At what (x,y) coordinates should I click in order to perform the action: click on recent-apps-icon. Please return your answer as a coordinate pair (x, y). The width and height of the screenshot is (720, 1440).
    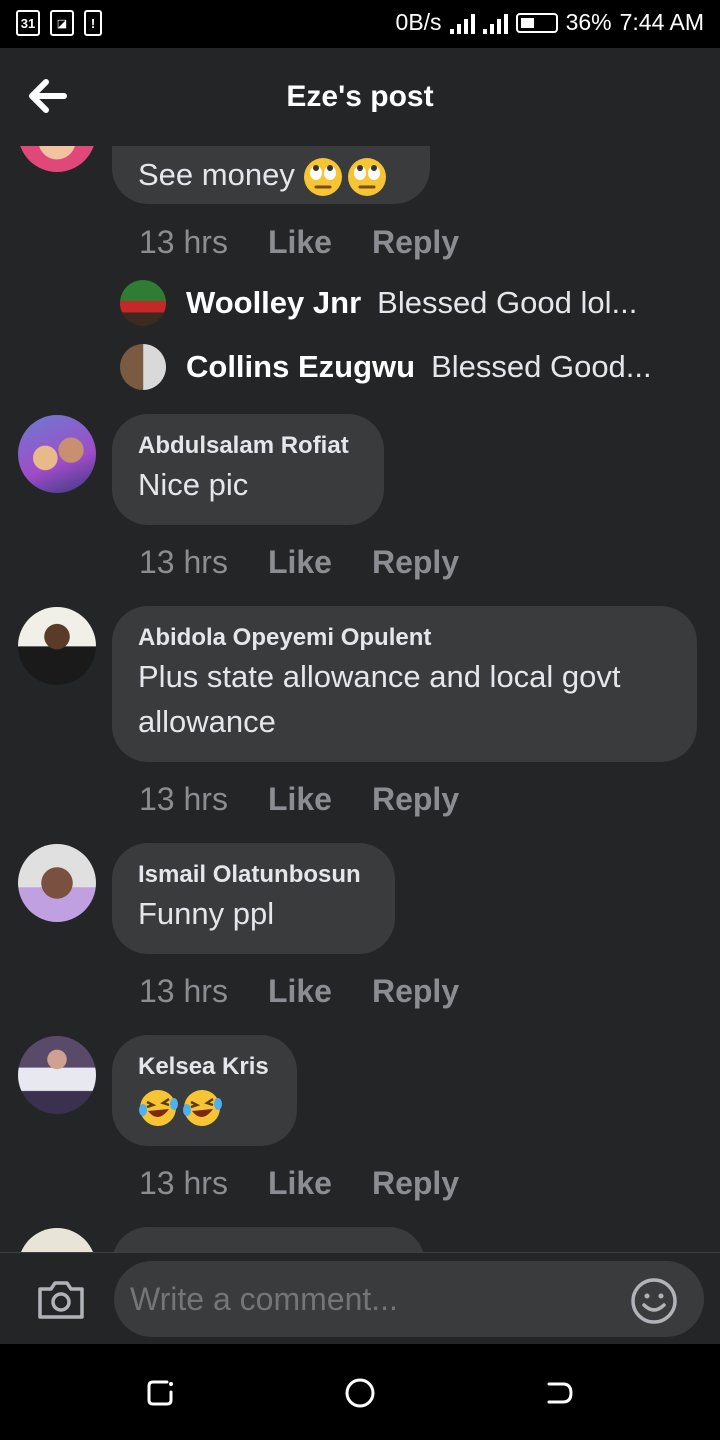
    Looking at the image, I should click on (160, 1393).